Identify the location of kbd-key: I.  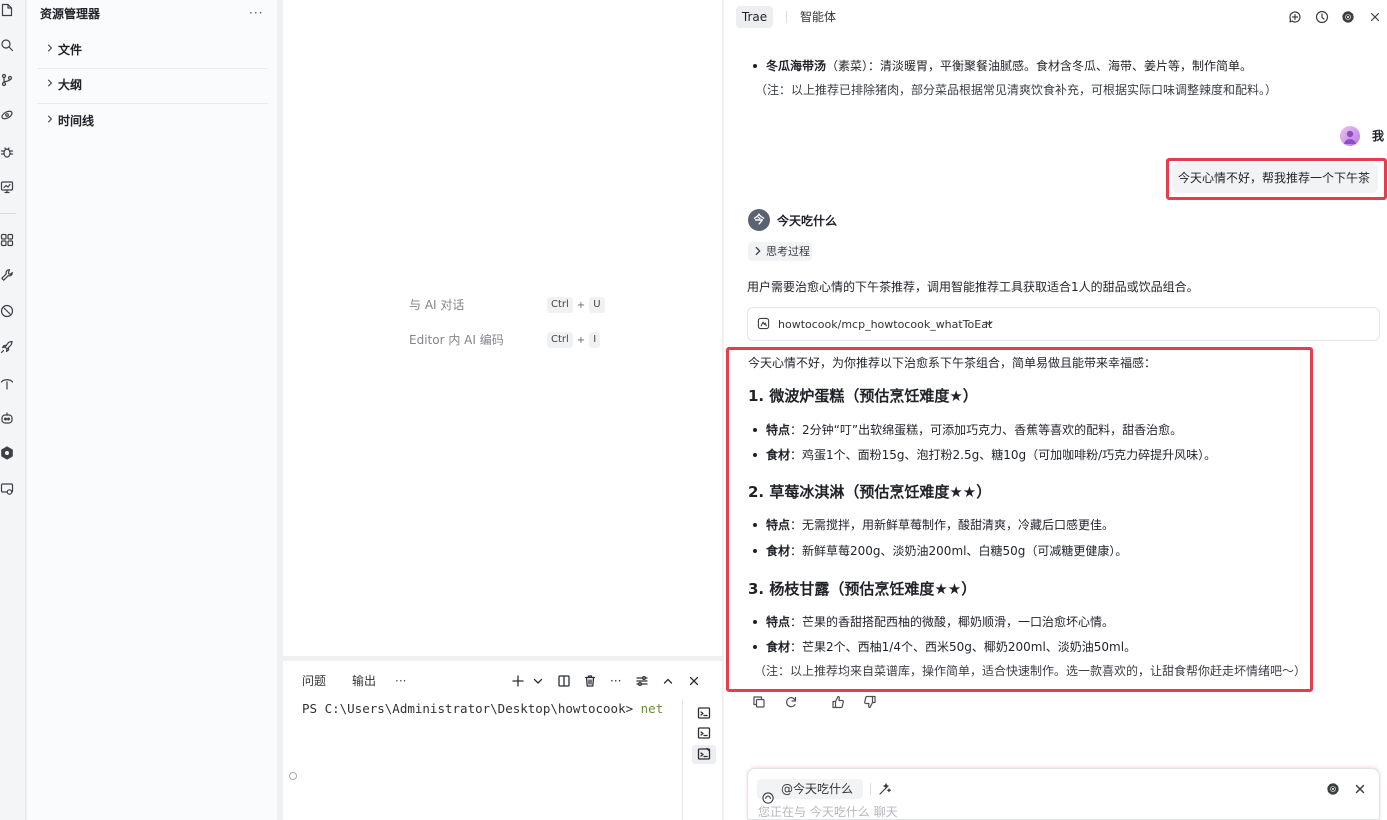
(595, 340).